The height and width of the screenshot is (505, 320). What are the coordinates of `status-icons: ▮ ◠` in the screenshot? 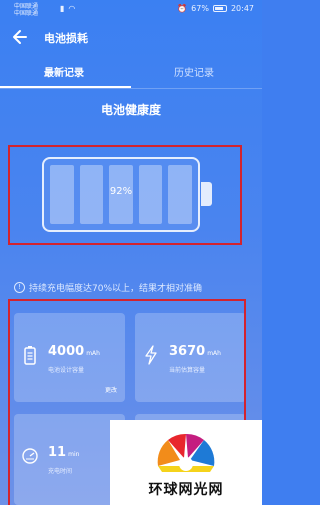 It's located at (67, 8).